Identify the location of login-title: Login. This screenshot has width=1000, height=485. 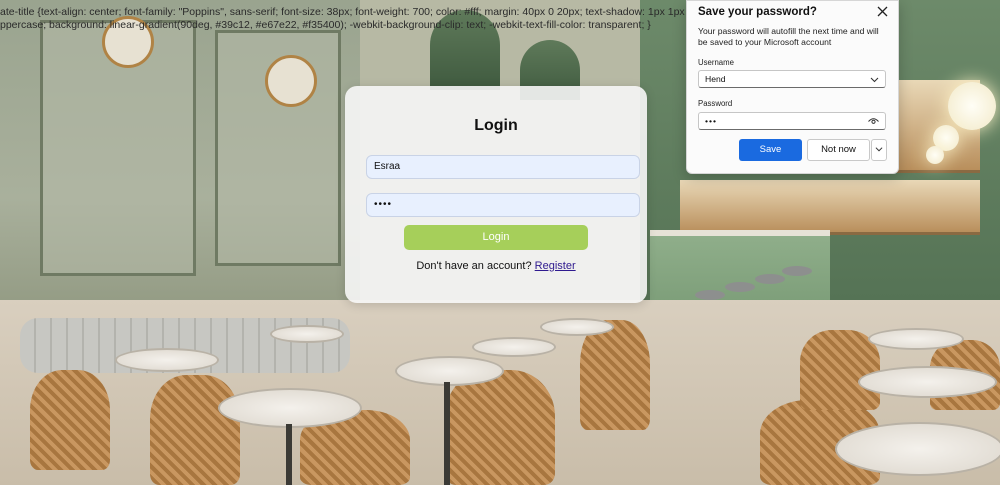
(496, 125).